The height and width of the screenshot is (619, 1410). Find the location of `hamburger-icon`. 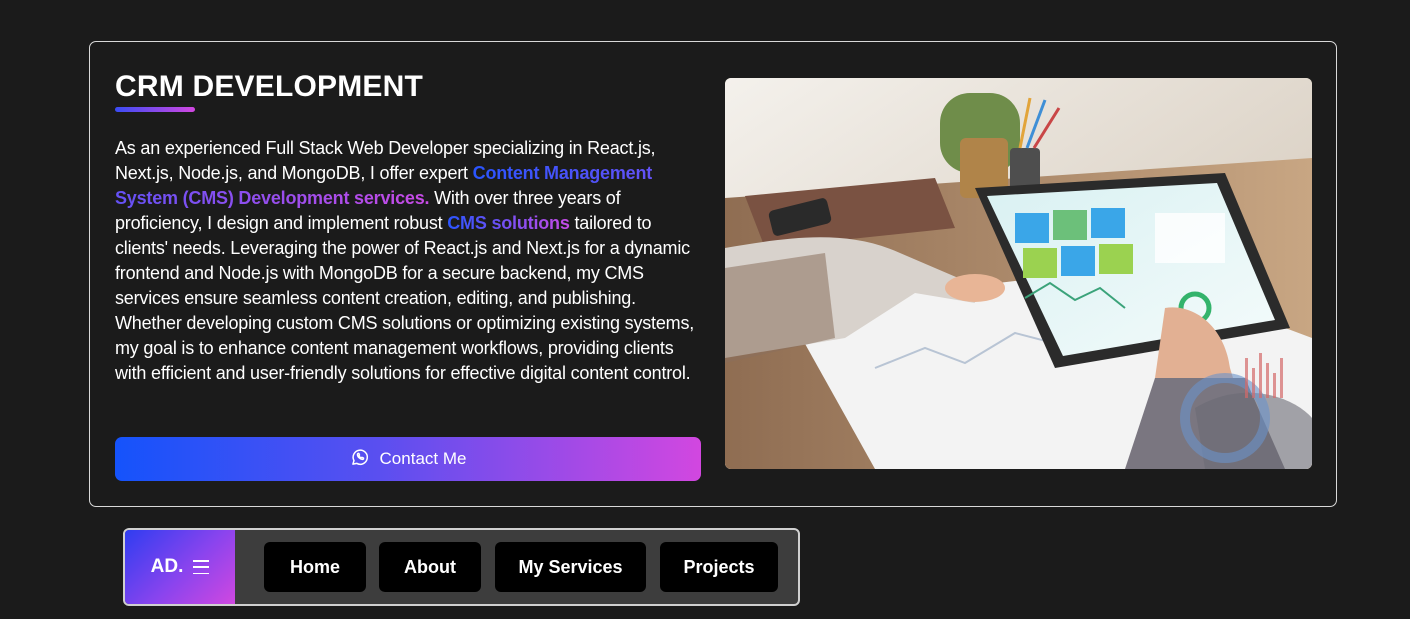

hamburger-icon is located at coordinates (201, 567).